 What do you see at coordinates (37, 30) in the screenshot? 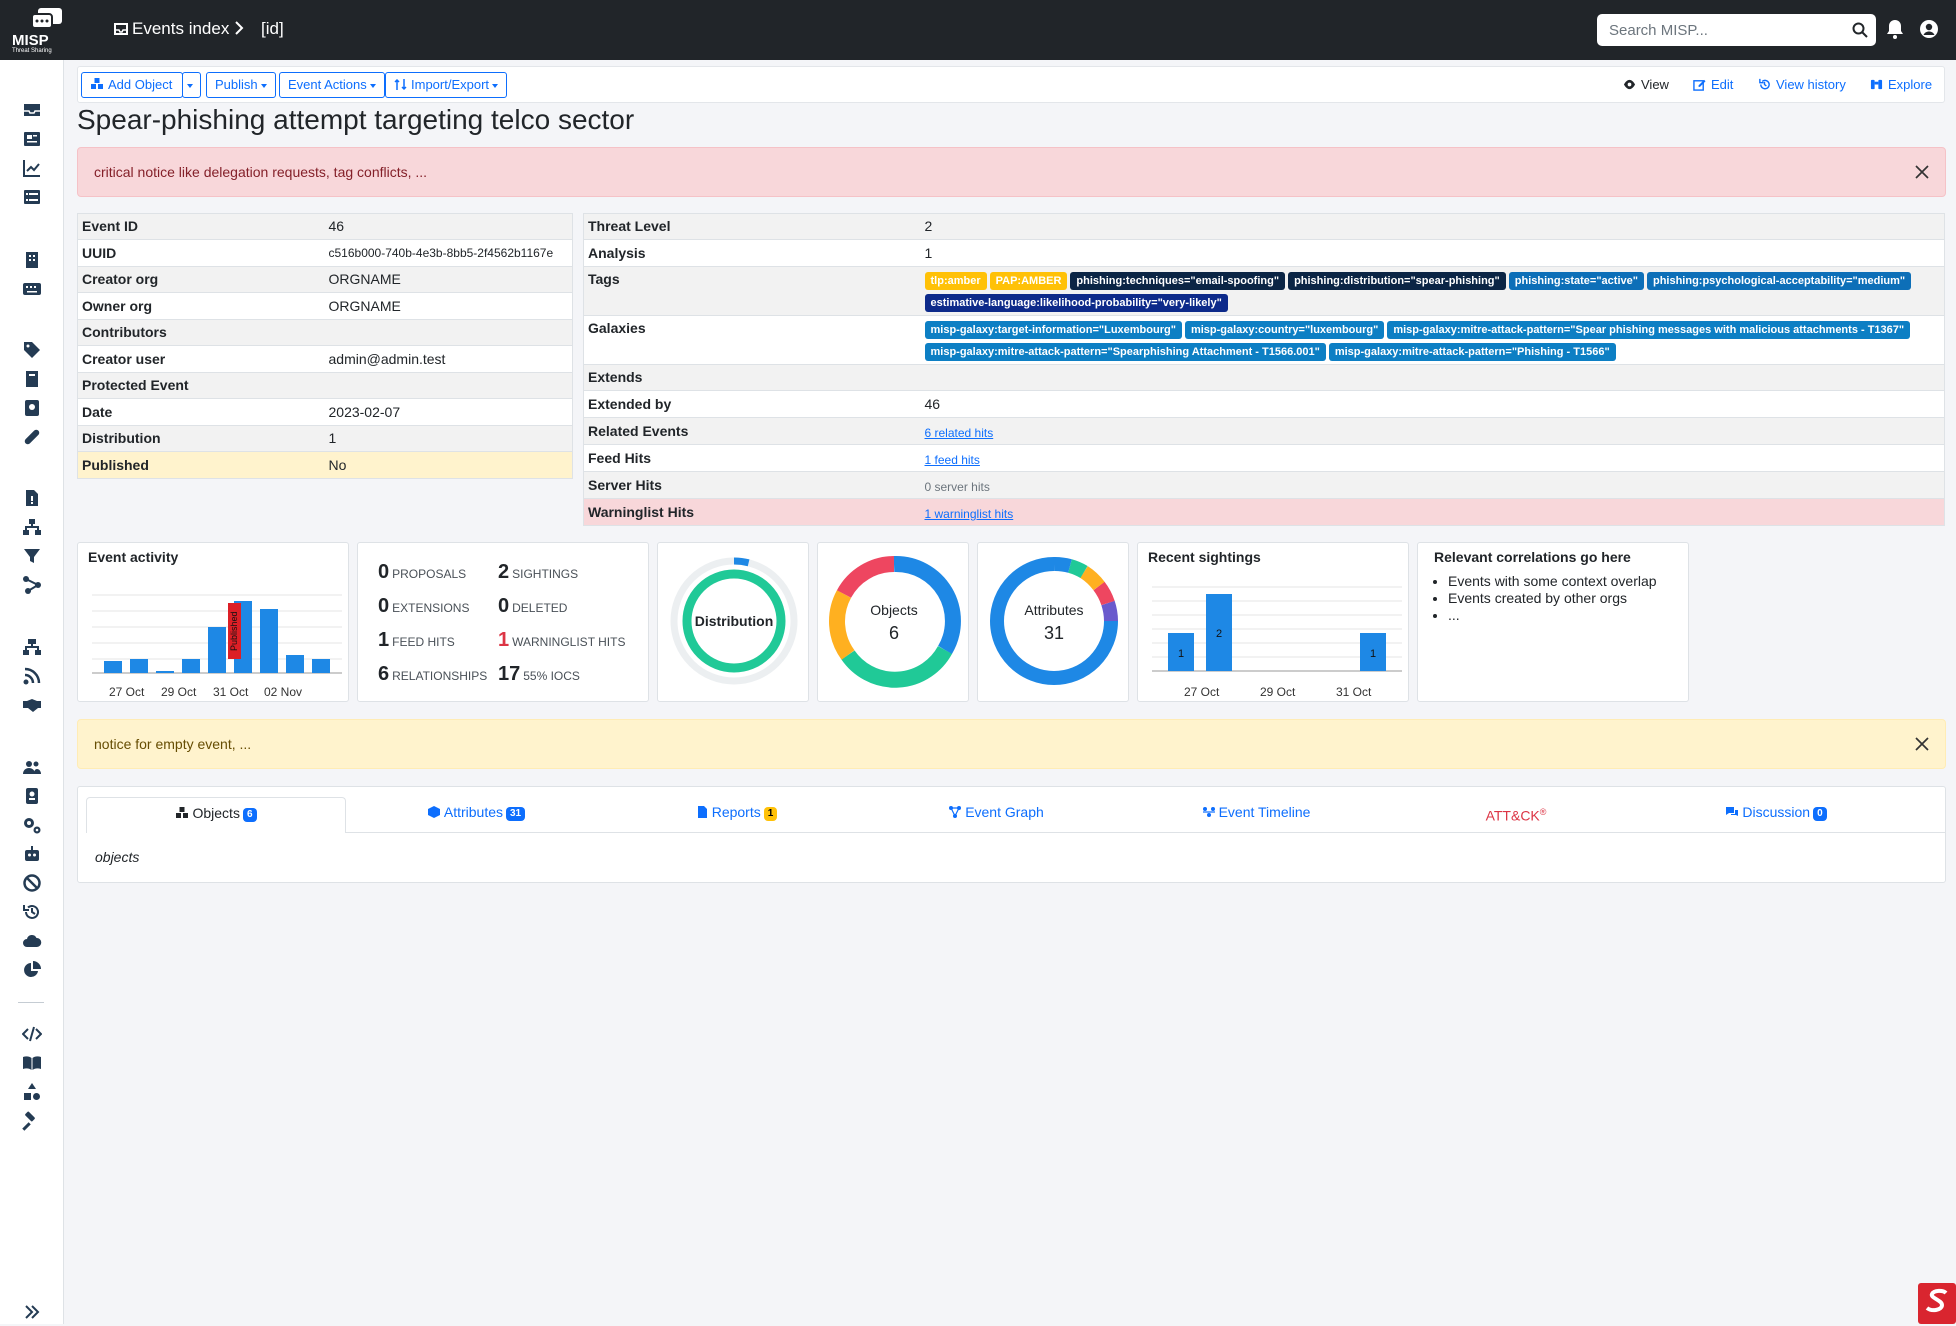
I see `misp-logo: MISP Threat Sharing` at bounding box center [37, 30].